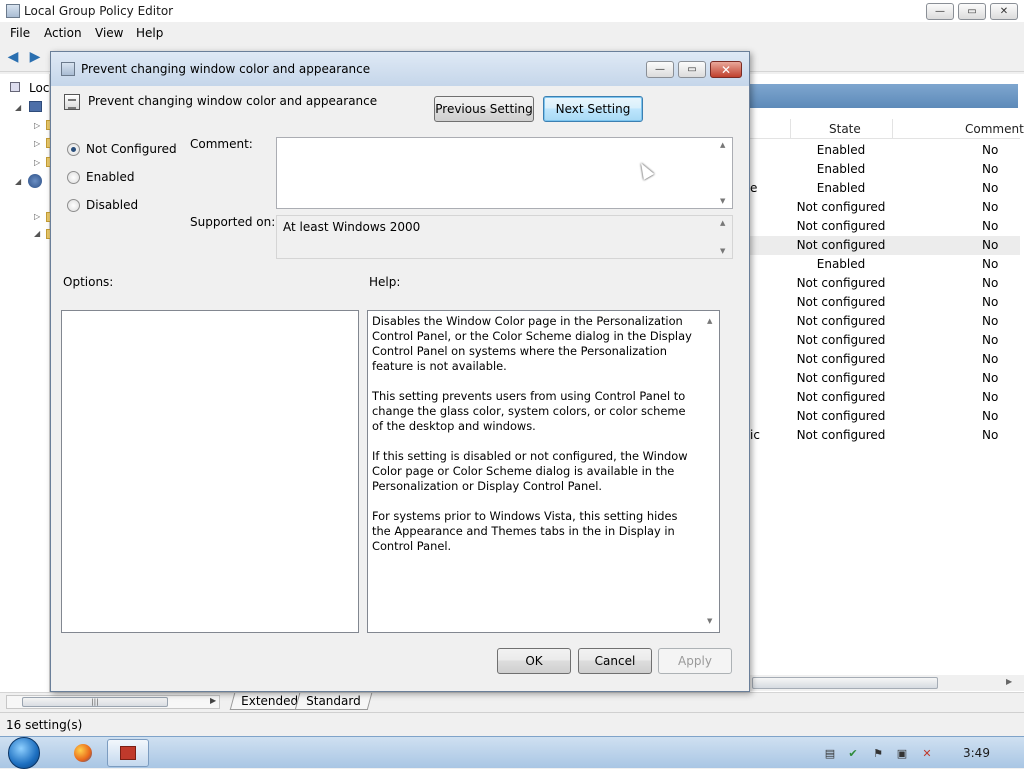  What do you see at coordinates (927, 753) in the screenshot?
I see `volume-muted-icon: ✕` at bounding box center [927, 753].